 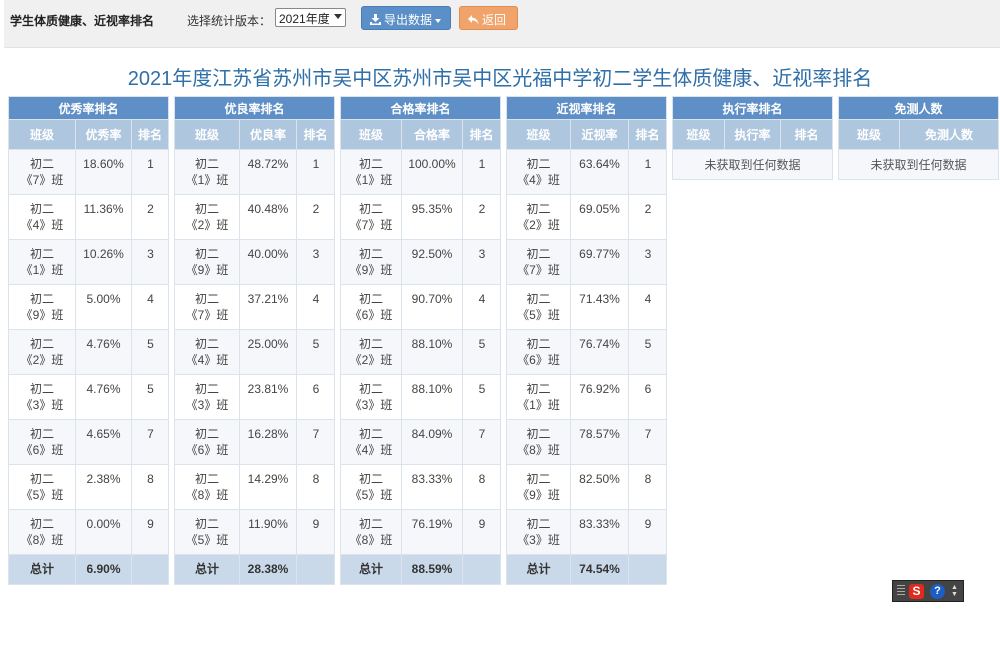 I want to click on rate-cell: 25.00%, so click(x=268, y=352).